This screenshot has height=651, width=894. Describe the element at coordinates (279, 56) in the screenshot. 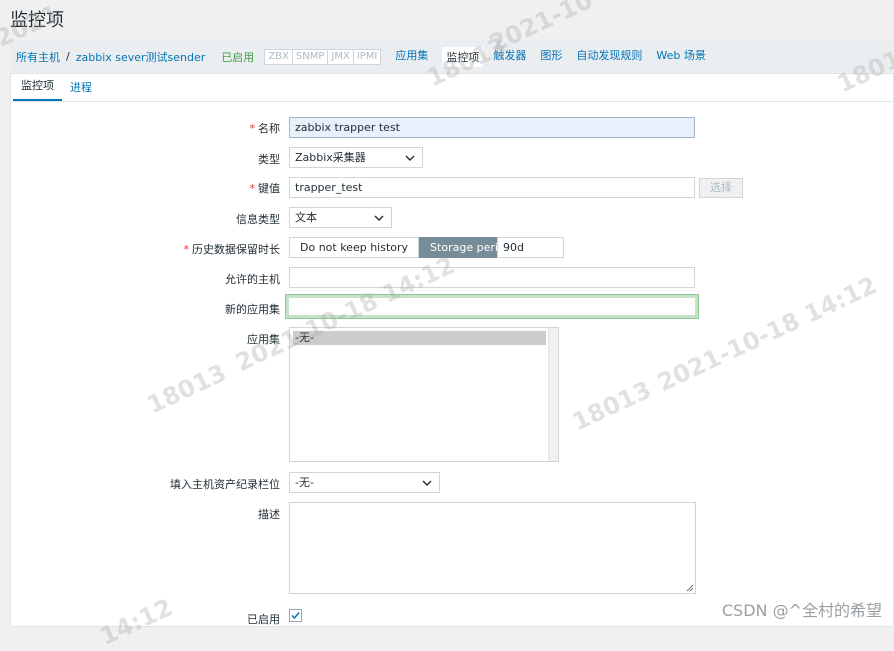

I see `protocol-zbx: ZBX` at that location.